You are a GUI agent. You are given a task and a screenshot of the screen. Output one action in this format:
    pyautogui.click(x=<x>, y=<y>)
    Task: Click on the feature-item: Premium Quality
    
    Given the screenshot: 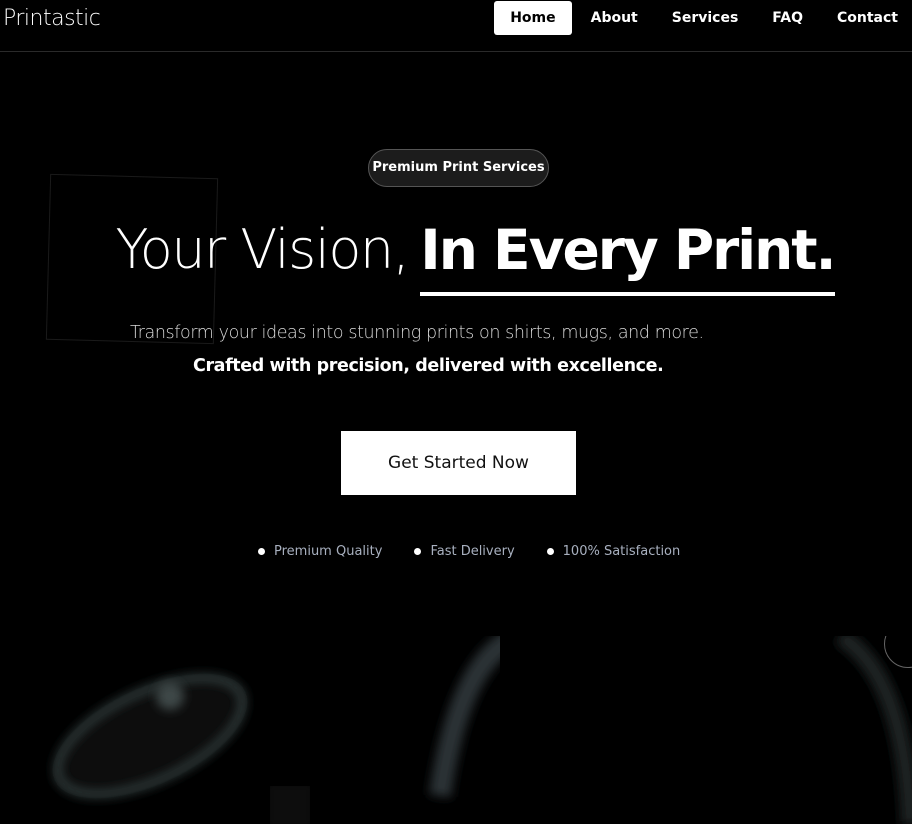 What is the action you would take?
    pyautogui.click(x=320, y=551)
    